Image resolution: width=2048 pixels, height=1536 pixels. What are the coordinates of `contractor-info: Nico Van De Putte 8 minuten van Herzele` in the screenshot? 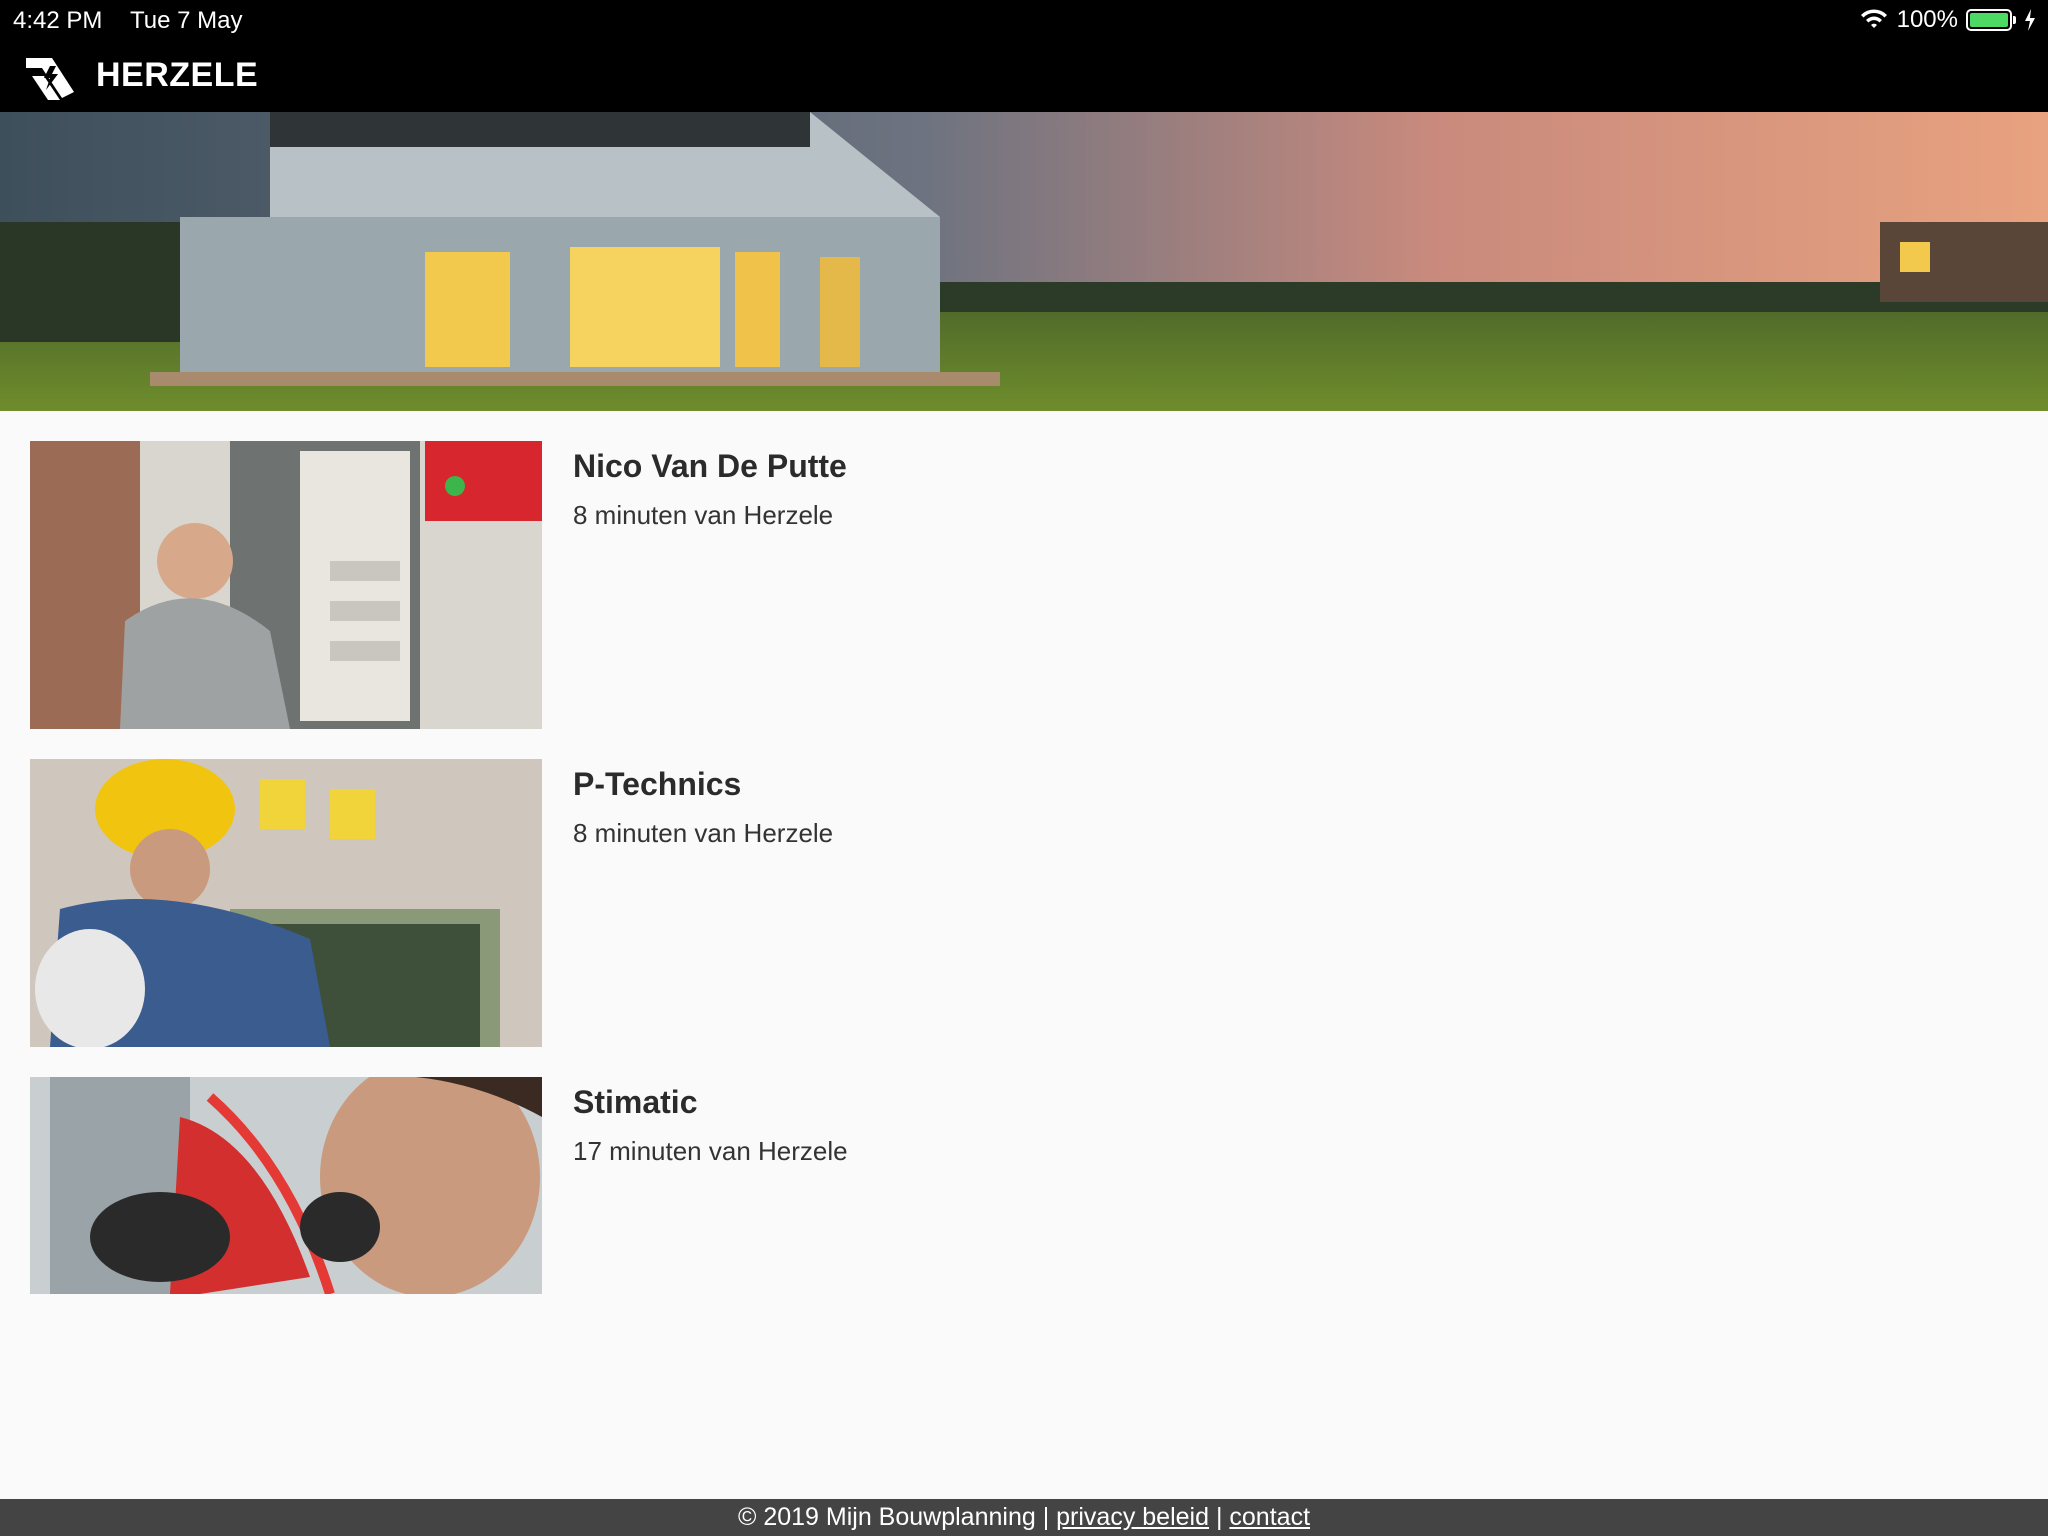 It's located at (710, 486).